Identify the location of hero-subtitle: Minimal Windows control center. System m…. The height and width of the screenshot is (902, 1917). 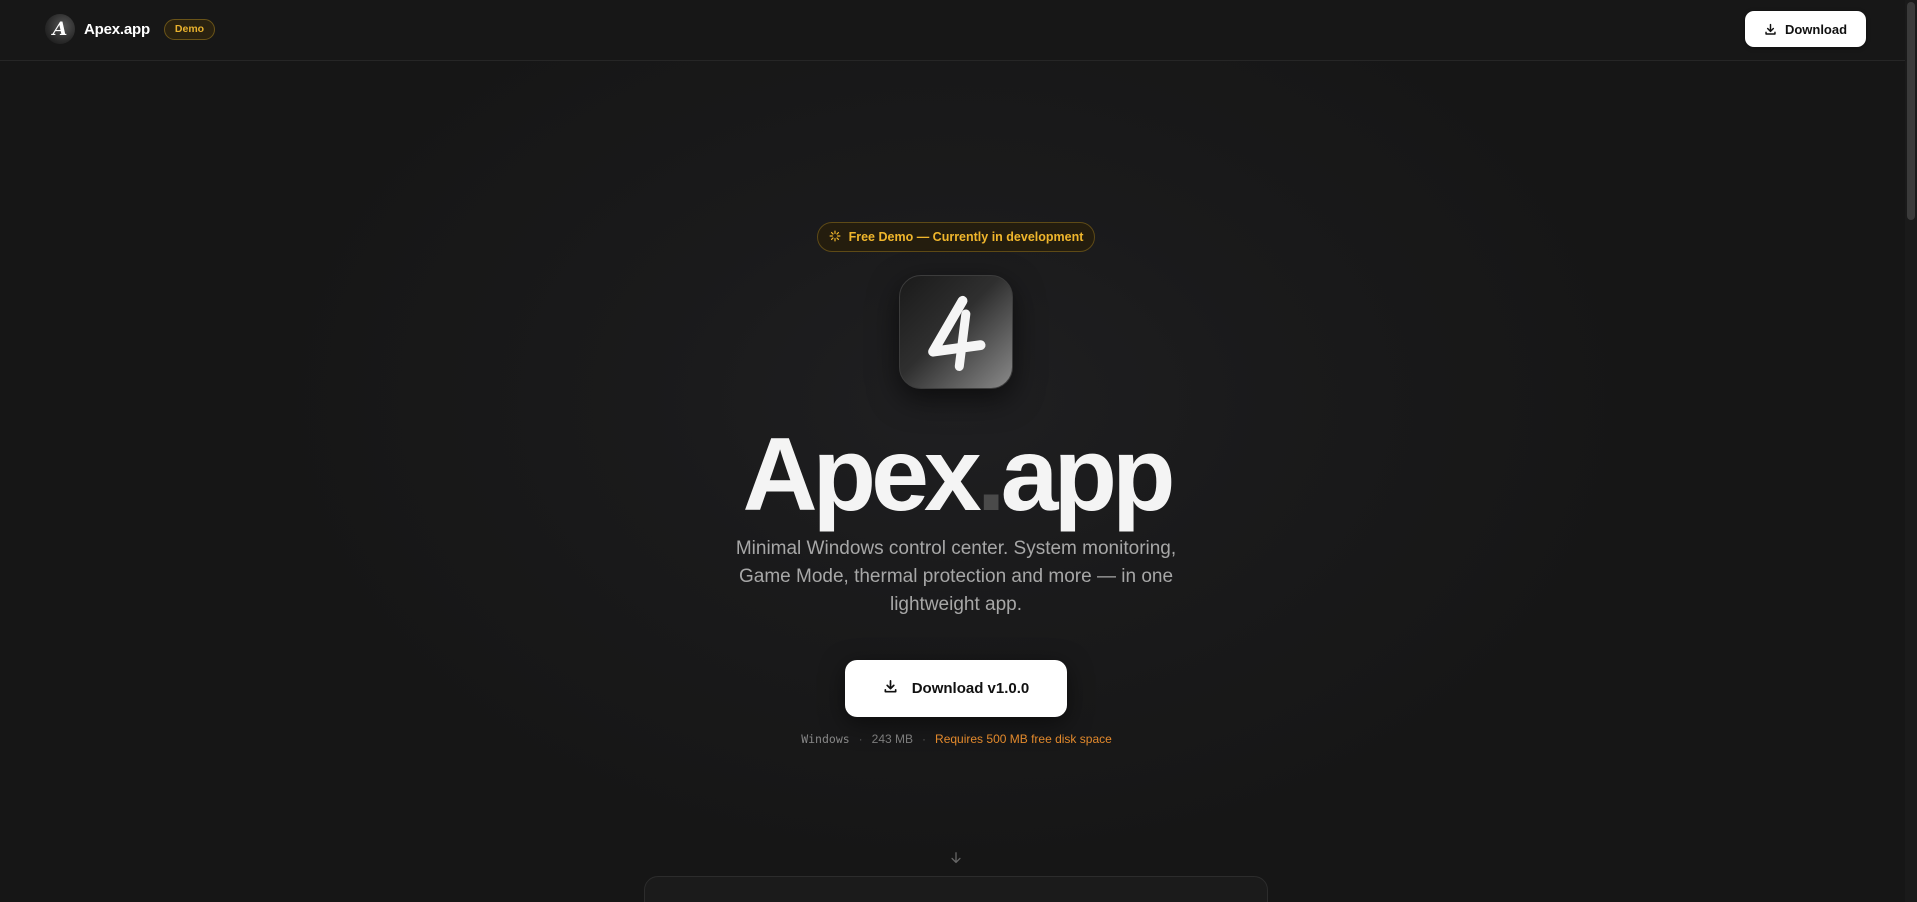
(956, 576).